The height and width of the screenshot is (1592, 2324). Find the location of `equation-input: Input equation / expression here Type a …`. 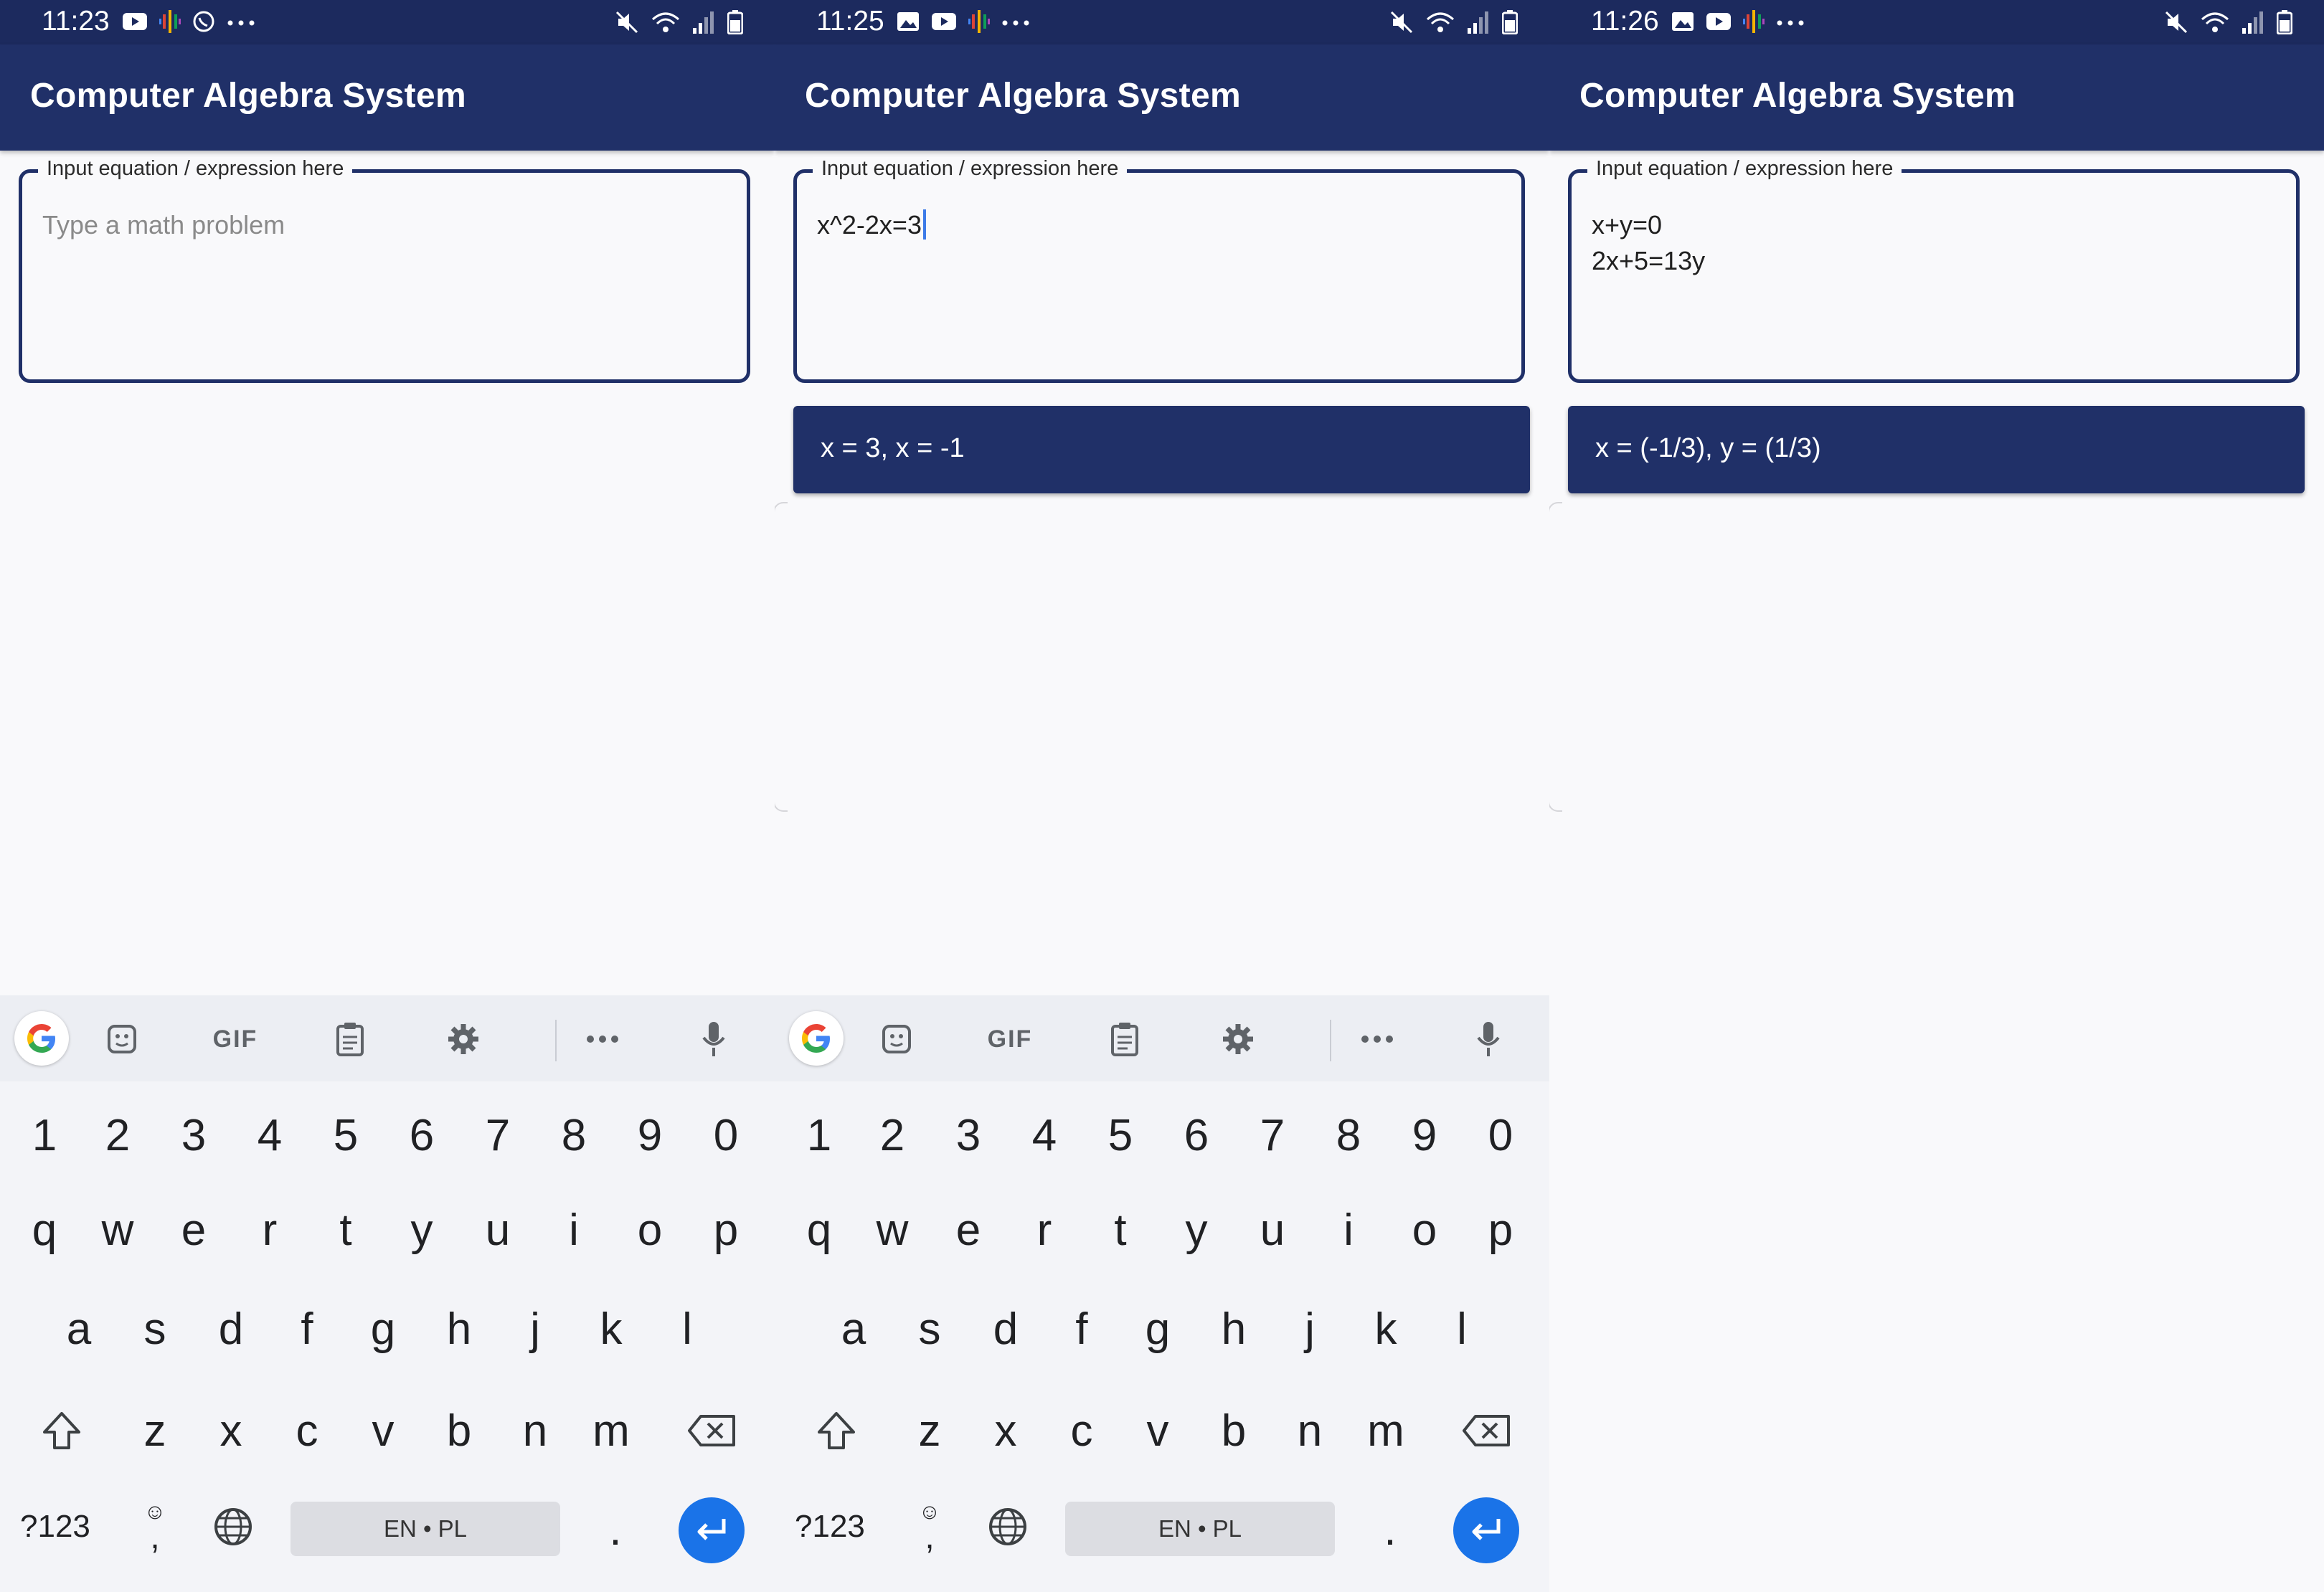

equation-input: Input equation / expression here Type a … is located at coordinates (385, 270).